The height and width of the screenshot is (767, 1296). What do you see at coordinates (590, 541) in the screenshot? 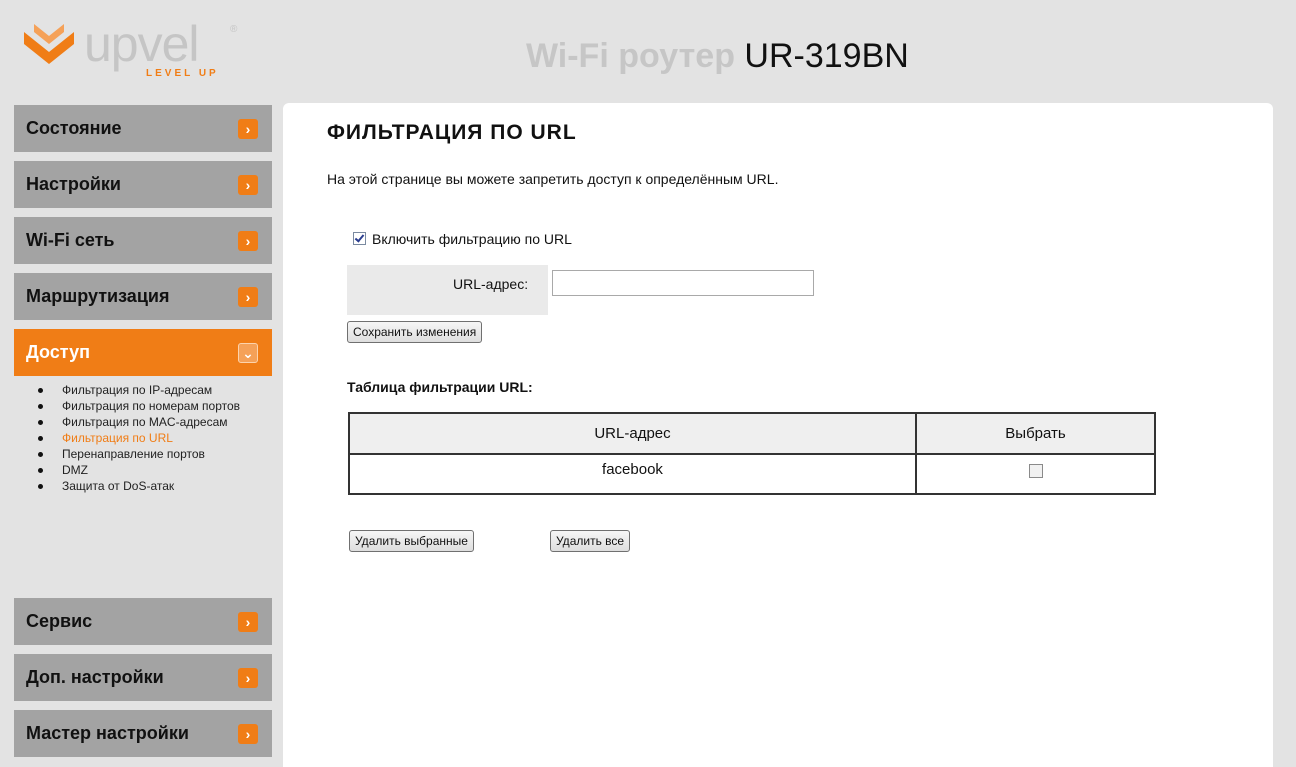
I see `delete-all-button: Удалить все` at bounding box center [590, 541].